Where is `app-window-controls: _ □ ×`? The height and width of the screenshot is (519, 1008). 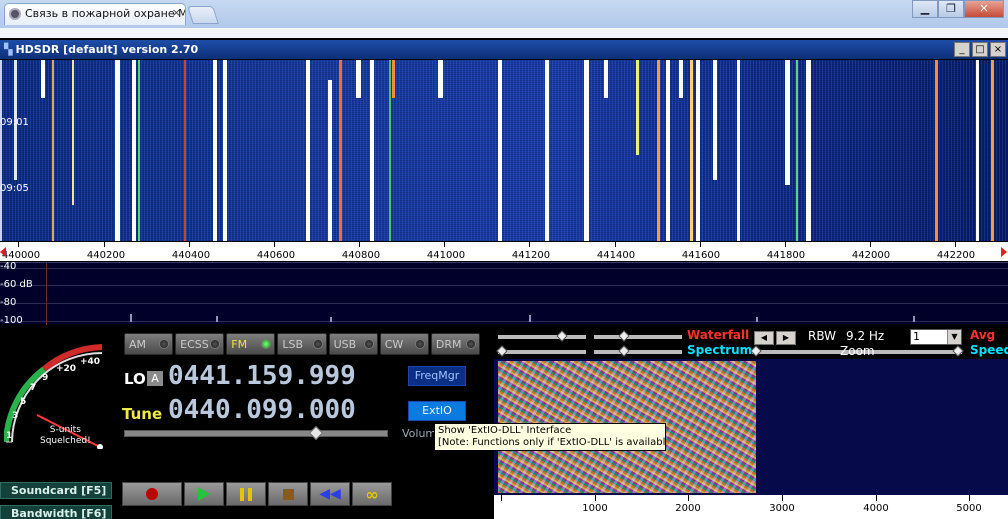 app-window-controls: _ □ × is located at coordinates (980, 49).